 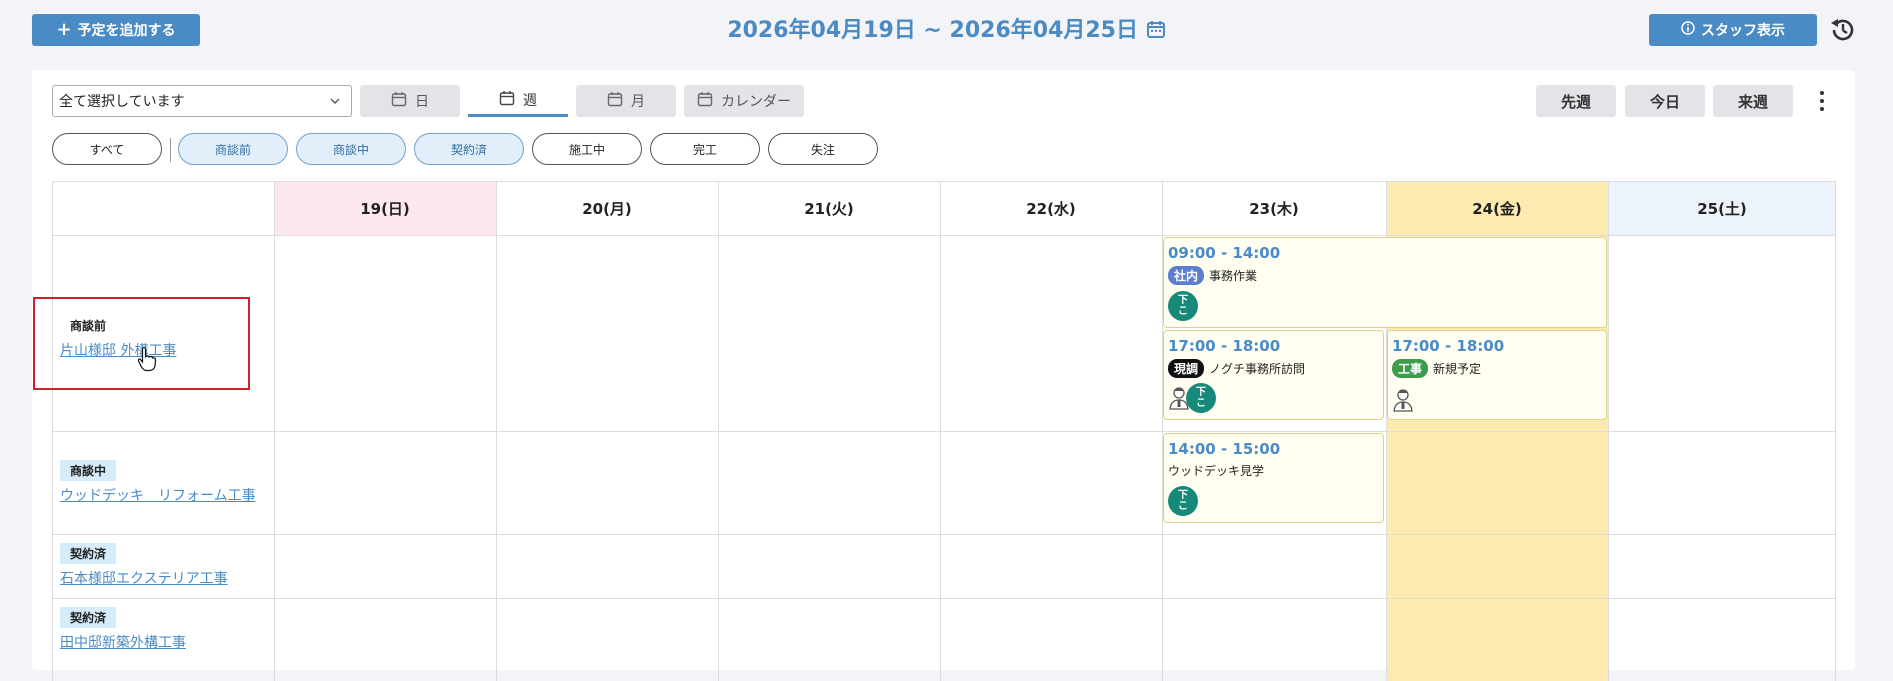 I want to click on tab-calendar: カレンダー, so click(x=744, y=101).